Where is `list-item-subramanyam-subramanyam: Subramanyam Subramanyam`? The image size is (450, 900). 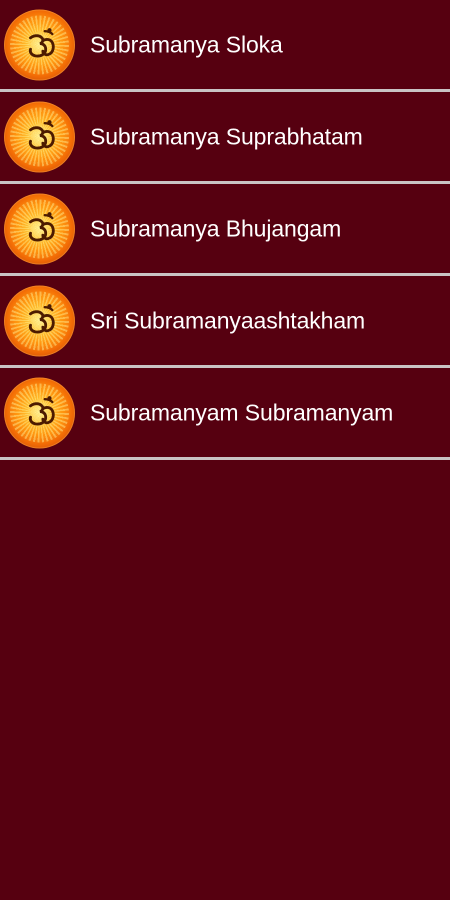
list-item-subramanyam-subramanyam: Subramanyam Subramanyam is located at coordinates (225, 412).